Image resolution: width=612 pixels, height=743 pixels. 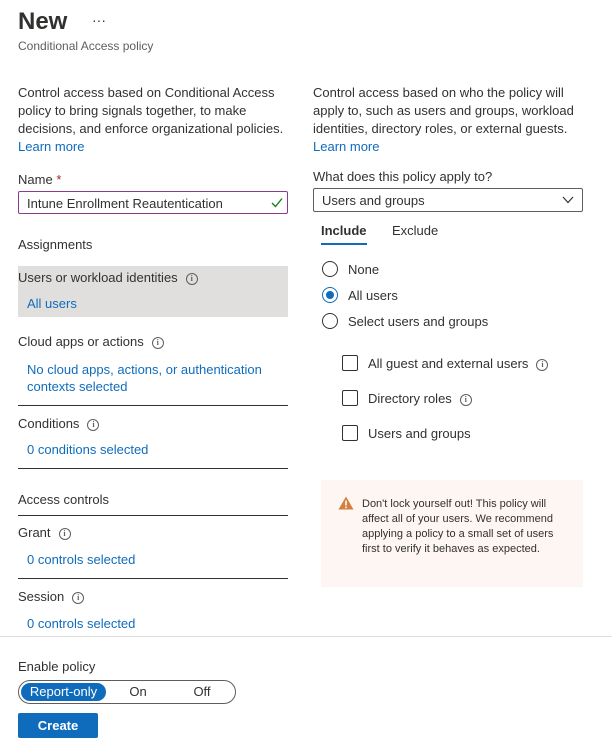 I want to click on toggle-off: Off, so click(x=202, y=692).